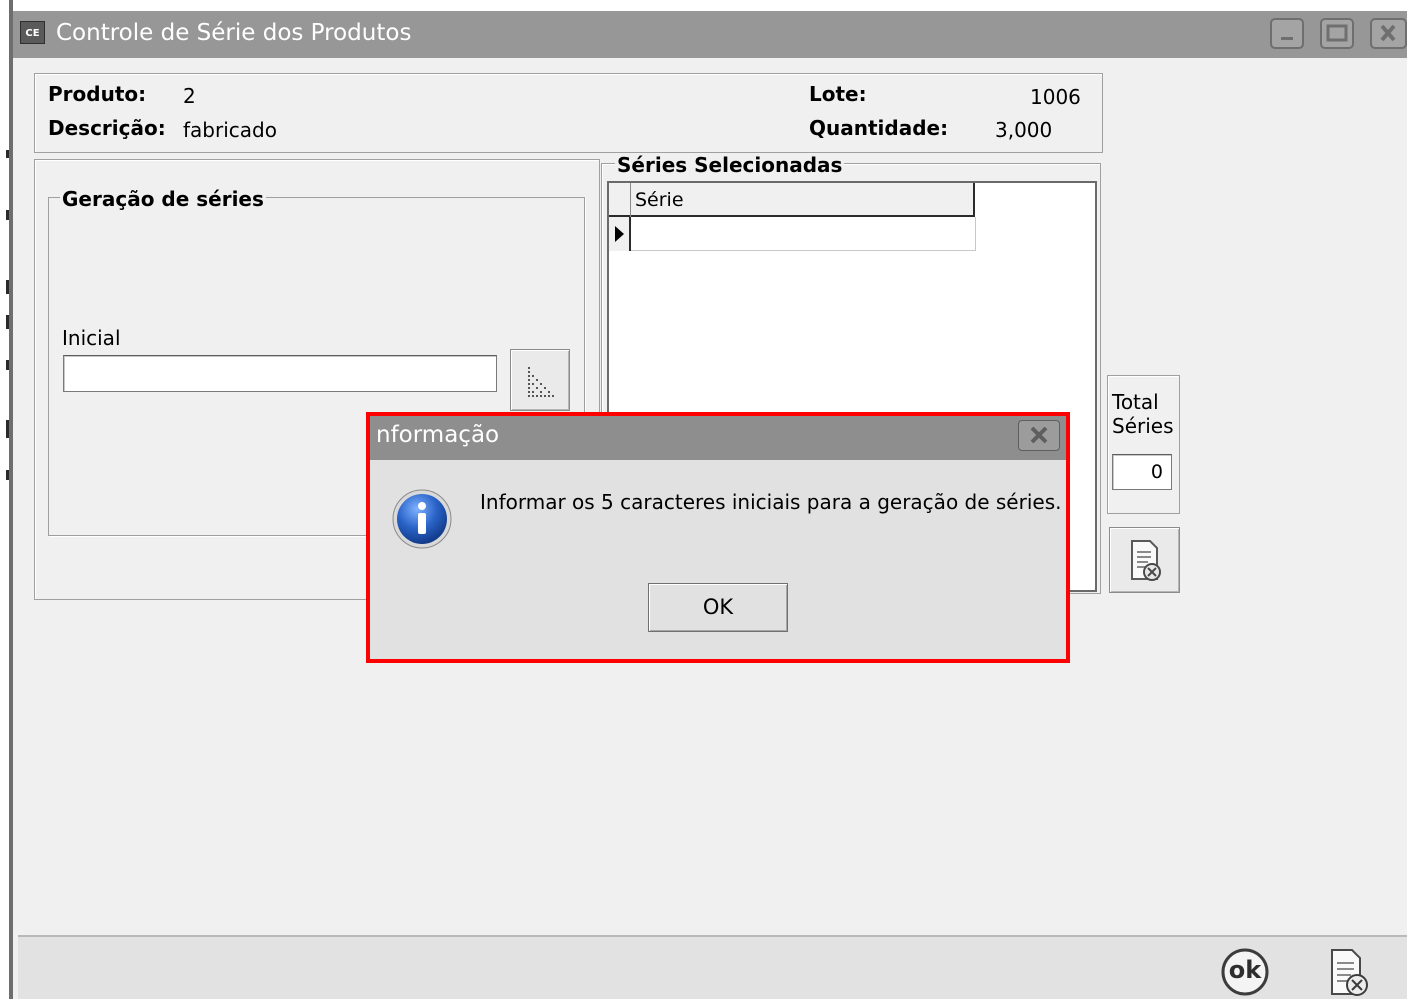 This screenshot has height=1003, width=1407. Describe the element at coordinates (230, 130) in the screenshot. I see `descricao-value: fabricado` at that location.